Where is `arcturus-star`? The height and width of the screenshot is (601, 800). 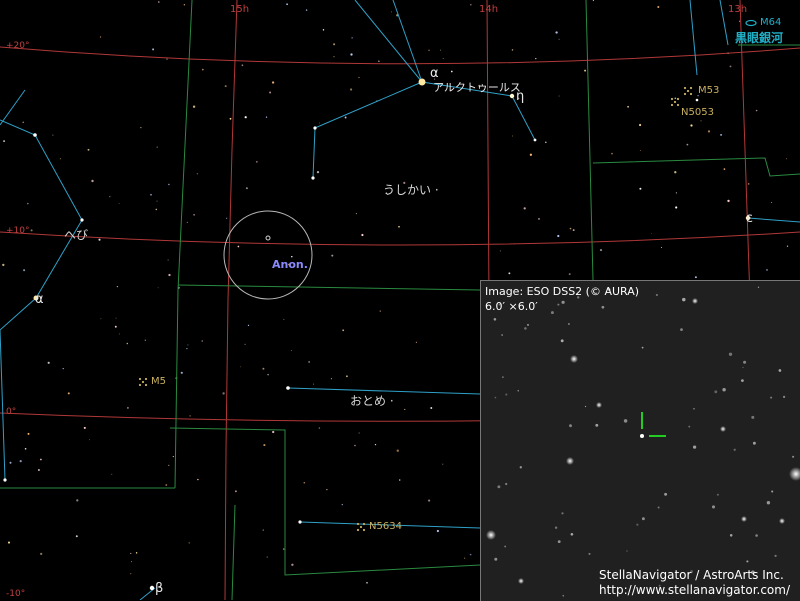 arcturus-star is located at coordinates (422, 82).